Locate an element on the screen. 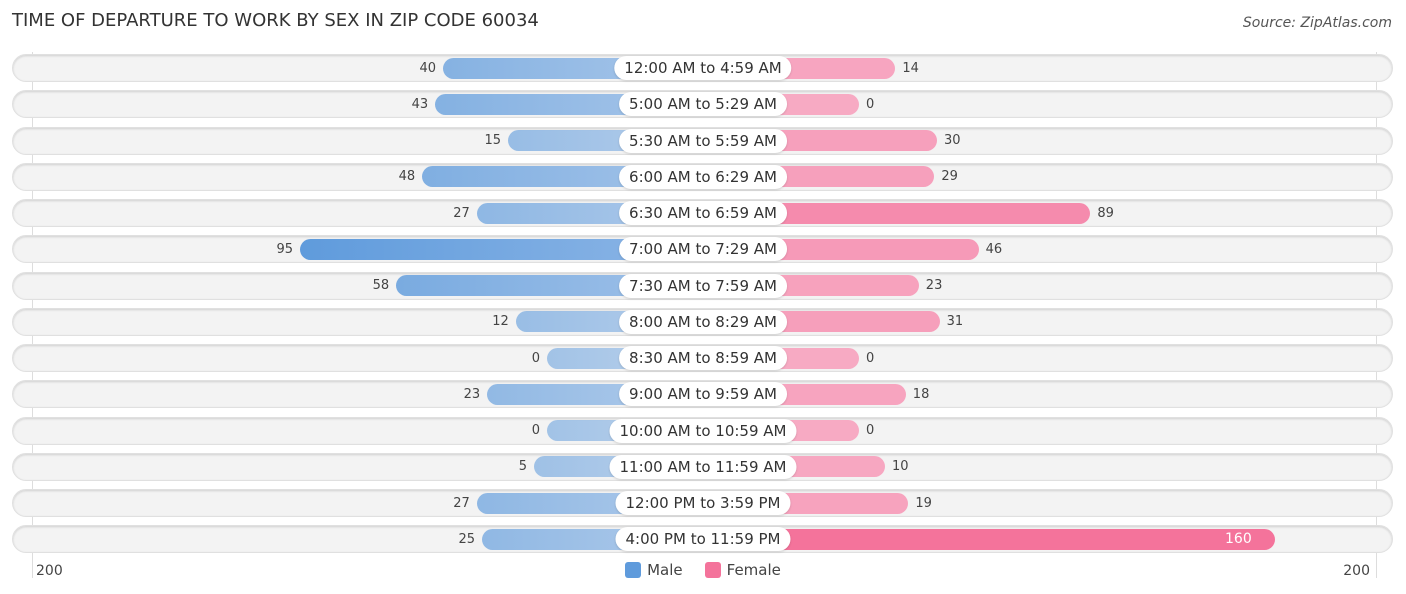  female-value-label: 31 is located at coordinates (955, 322).